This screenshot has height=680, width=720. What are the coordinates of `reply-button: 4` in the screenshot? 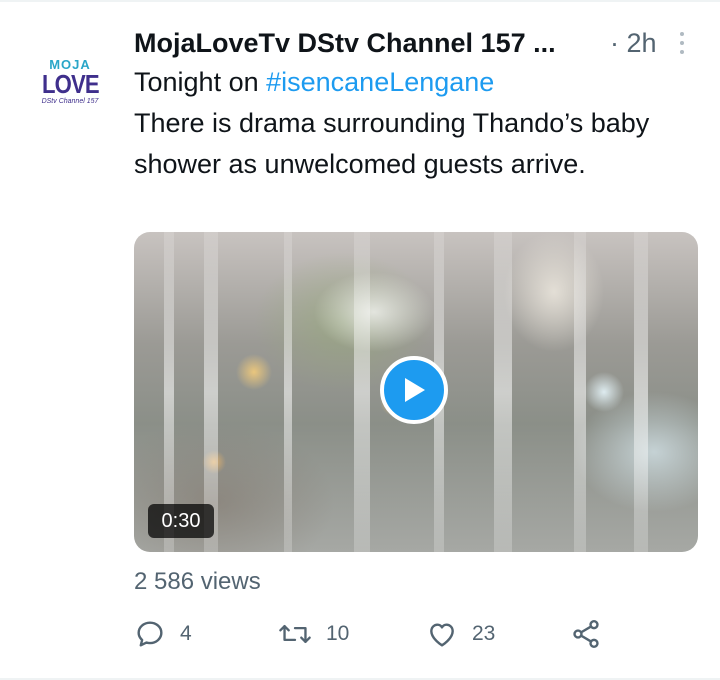 It's located at (163, 634).